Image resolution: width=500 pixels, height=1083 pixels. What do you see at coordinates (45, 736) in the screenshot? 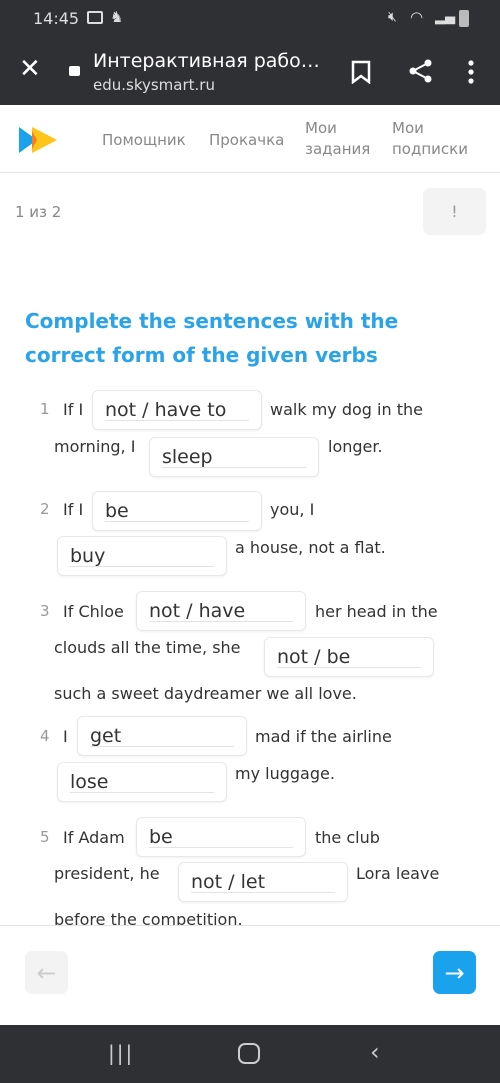
I see `item-number: 4` at bounding box center [45, 736].